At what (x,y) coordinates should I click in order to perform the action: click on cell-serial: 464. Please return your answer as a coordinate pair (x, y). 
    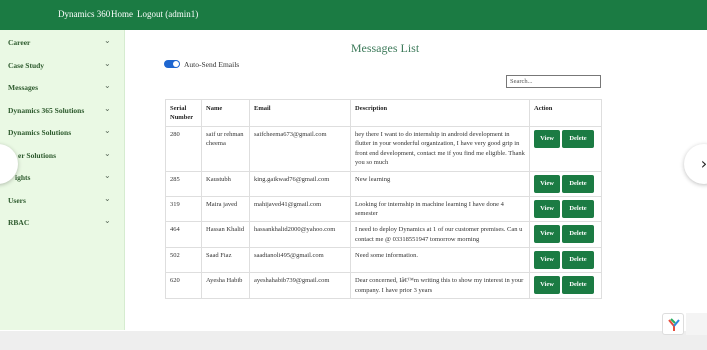
    Looking at the image, I should click on (183, 235).